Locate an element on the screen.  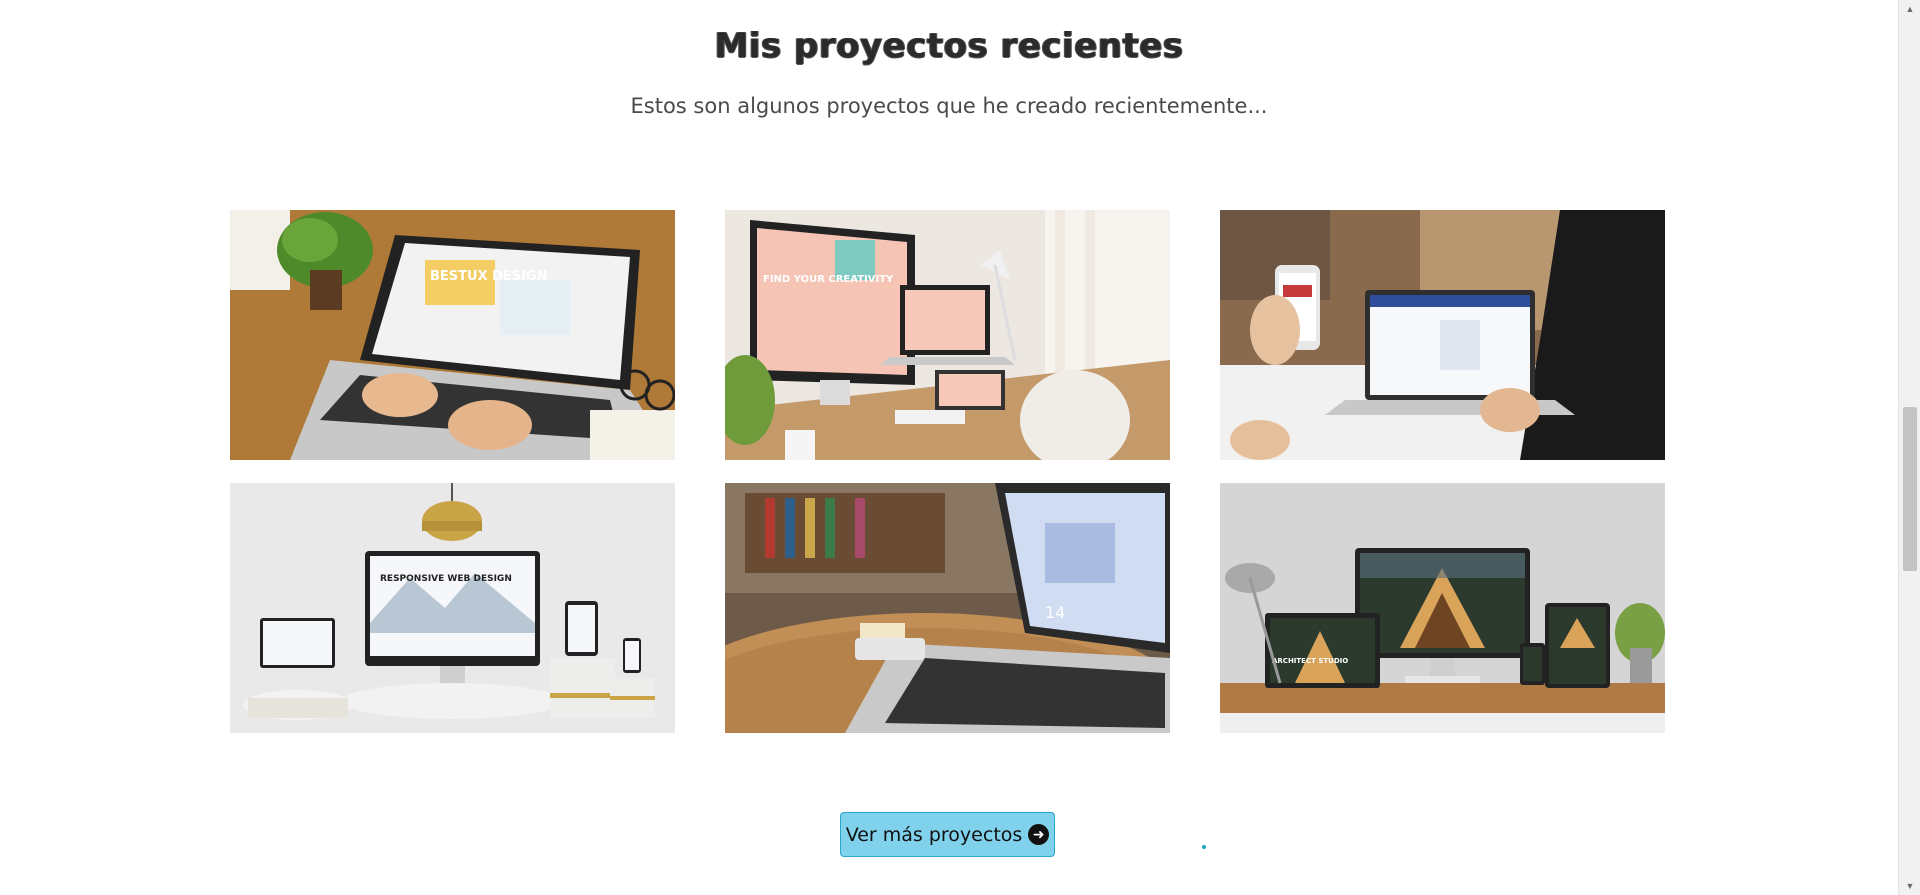
screen-text: FIND YOUR CREATIVITY is located at coordinates (828, 279).